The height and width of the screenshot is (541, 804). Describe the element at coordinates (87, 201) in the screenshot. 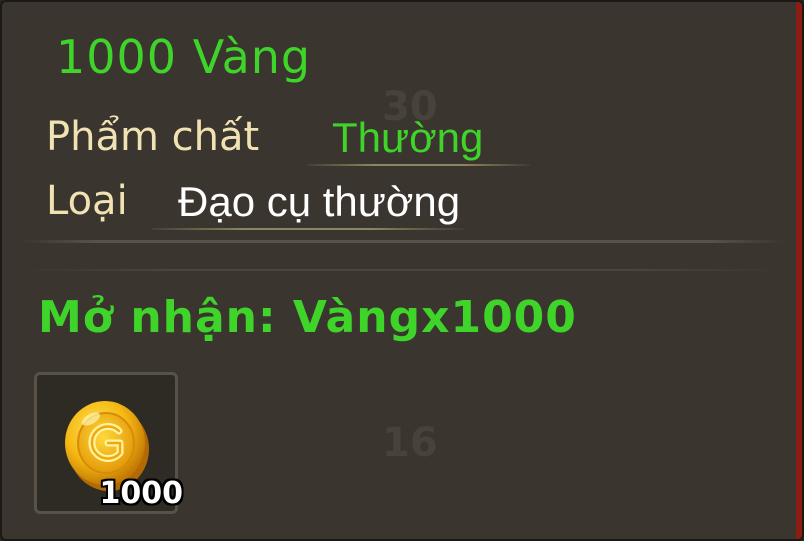

I see `type-label: Loại` at that location.